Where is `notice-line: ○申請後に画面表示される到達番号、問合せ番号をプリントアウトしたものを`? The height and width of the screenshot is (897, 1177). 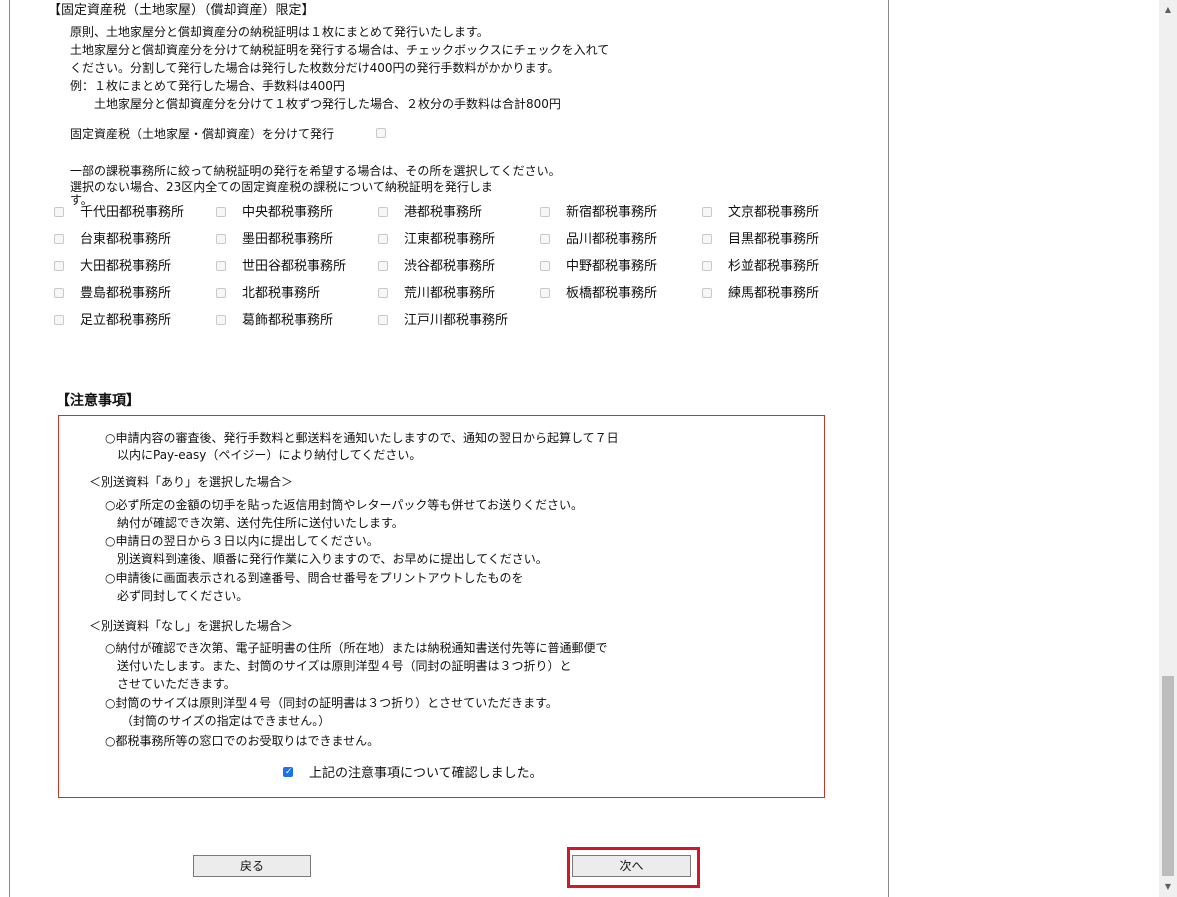 notice-line: ○申請後に画面表示される到達番号、問合せ番号をプリントアウトしたものを is located at coordinates (314, 578).